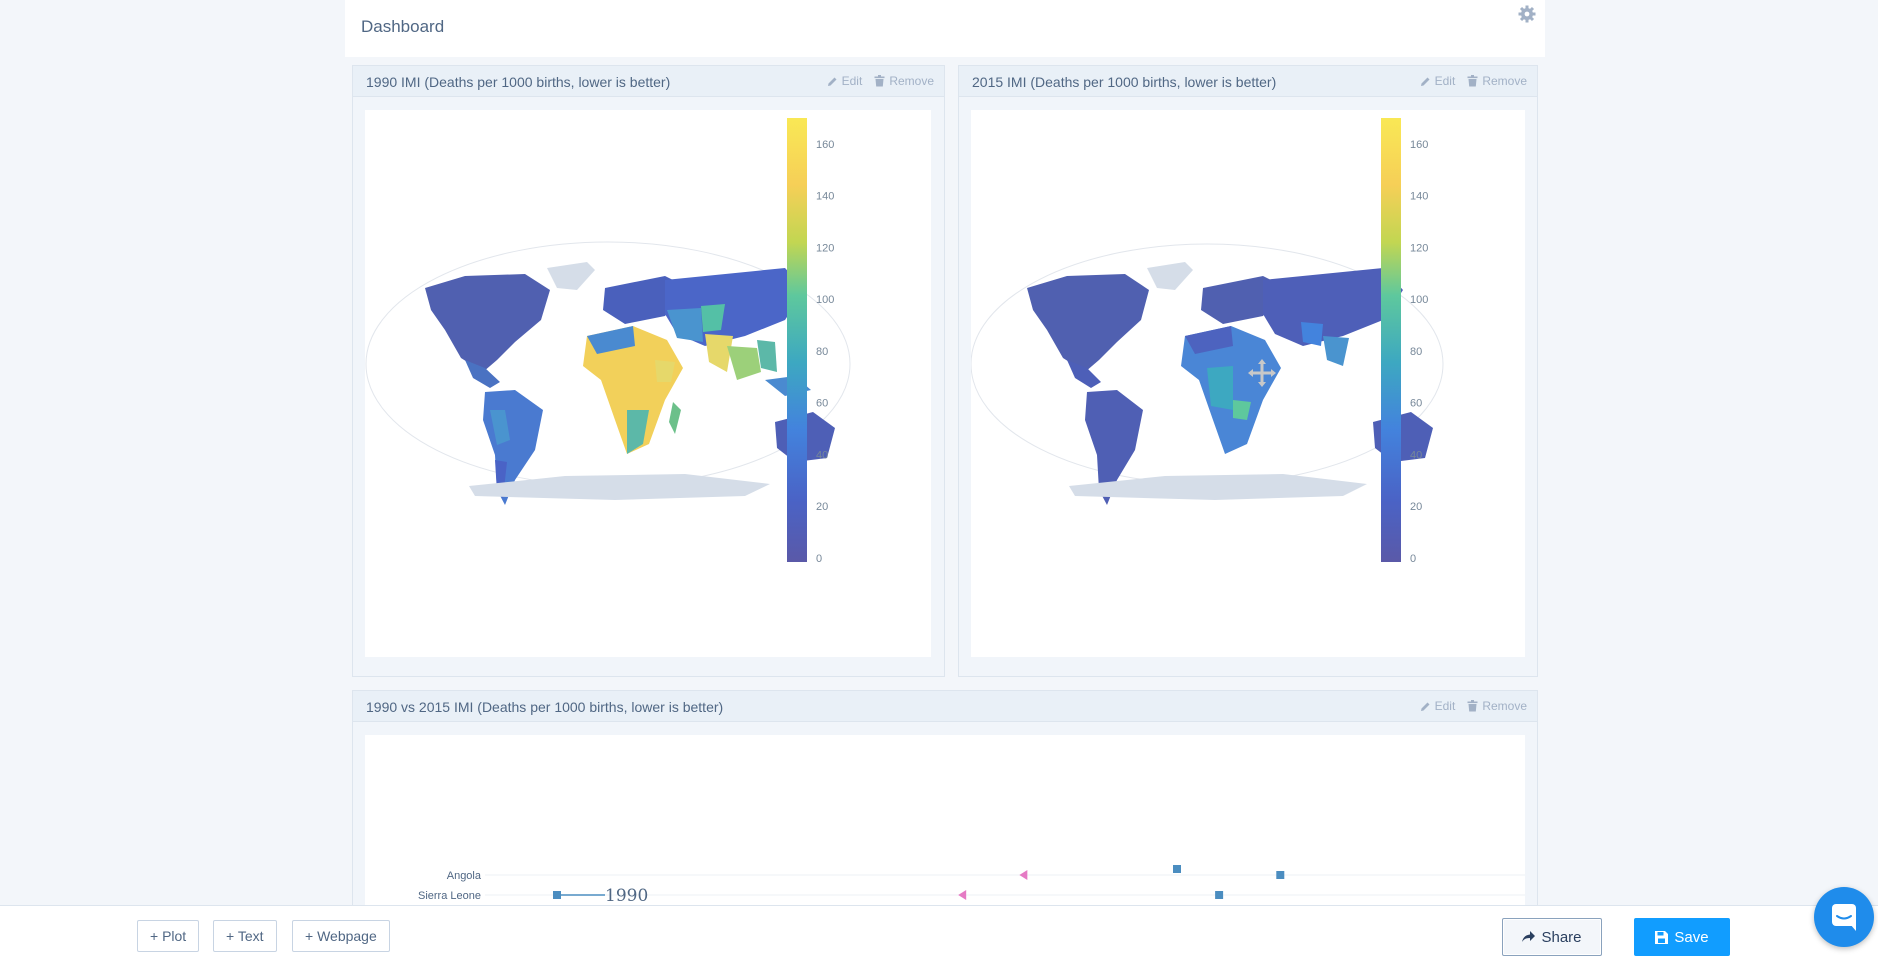 This screenshot has width=1878, height=963. Describe the element at coordinates (449, 896) in the screenshot. I see `category-label: Sierra Leone` at that location.